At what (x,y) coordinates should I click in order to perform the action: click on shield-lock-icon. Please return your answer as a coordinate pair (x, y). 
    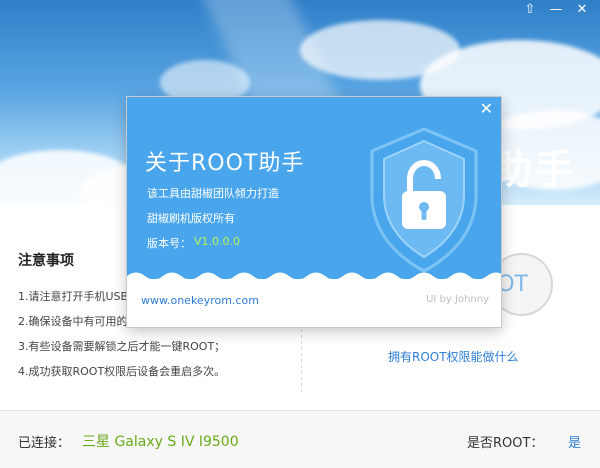
    Looking at the image, I should click on (424, 200).